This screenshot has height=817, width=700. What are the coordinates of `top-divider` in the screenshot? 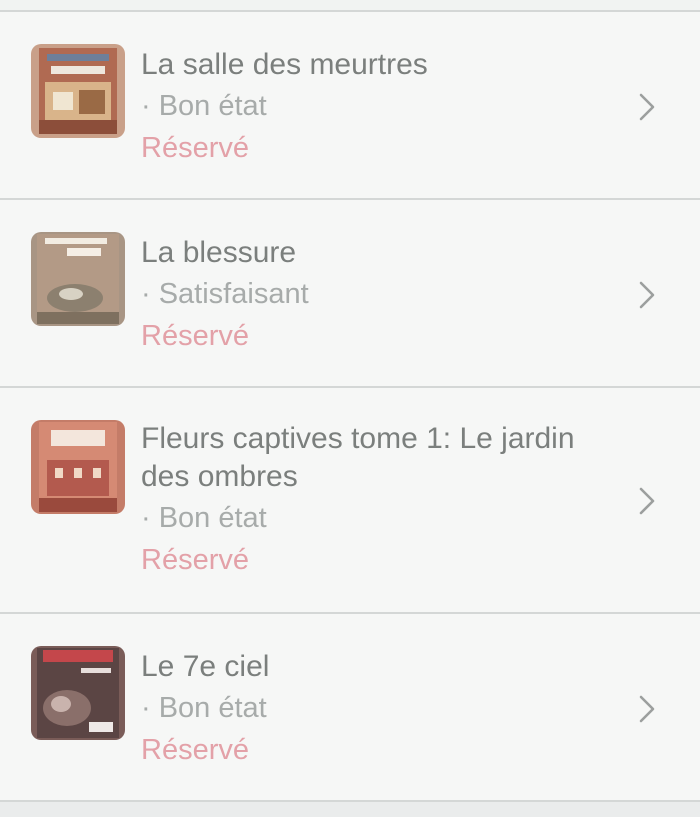 It's located at (350, 5).